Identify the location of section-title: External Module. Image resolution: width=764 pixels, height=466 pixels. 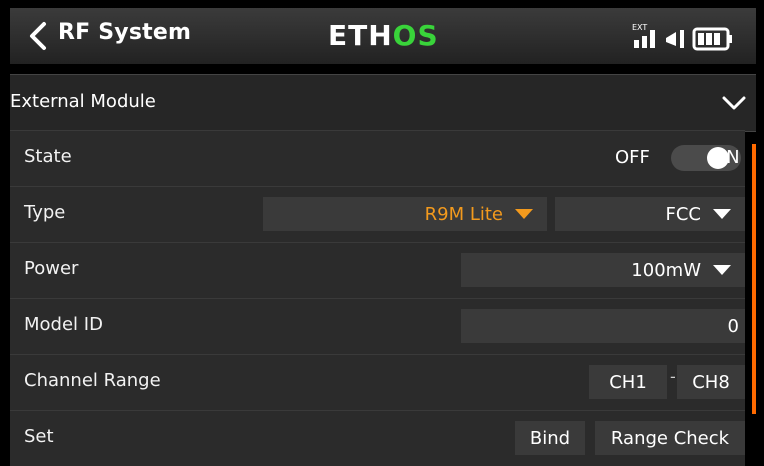
(83, 101).